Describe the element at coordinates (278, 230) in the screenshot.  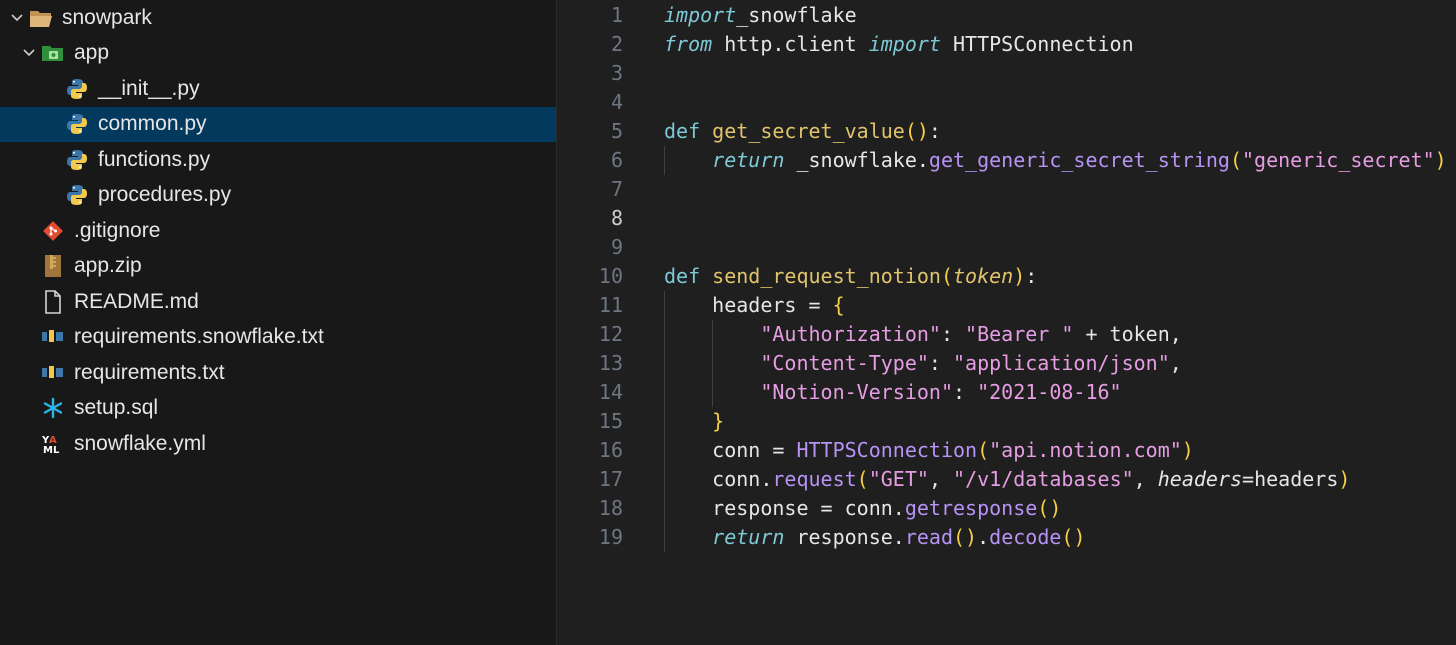
I see `tree-item: .gitignore` at that location.